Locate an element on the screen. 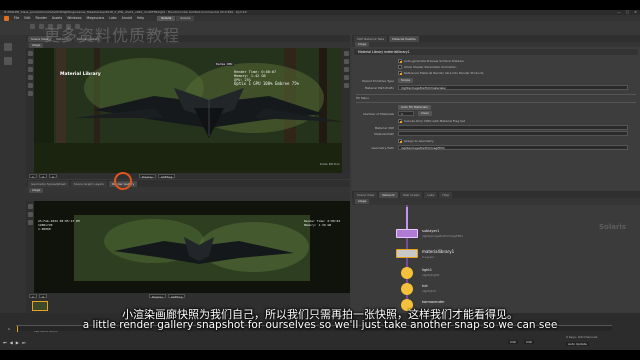  cursor-highlight-ring is located at coordinates (123, 181).